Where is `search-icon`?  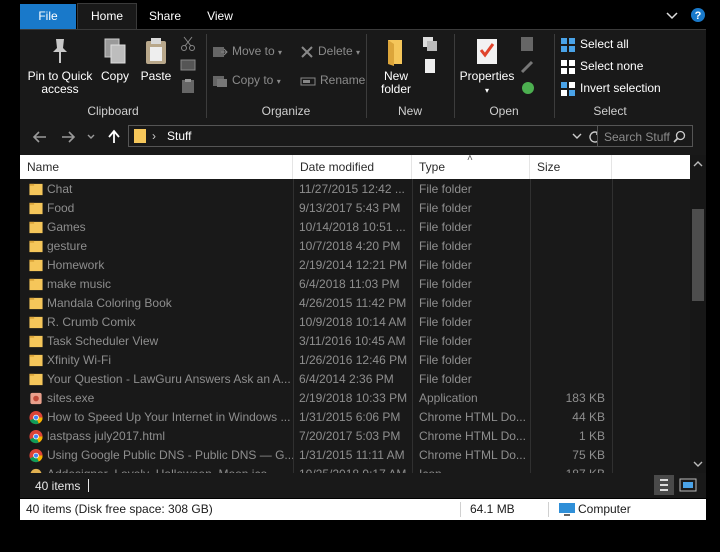
search-icon is located at coordinates (679, 136).